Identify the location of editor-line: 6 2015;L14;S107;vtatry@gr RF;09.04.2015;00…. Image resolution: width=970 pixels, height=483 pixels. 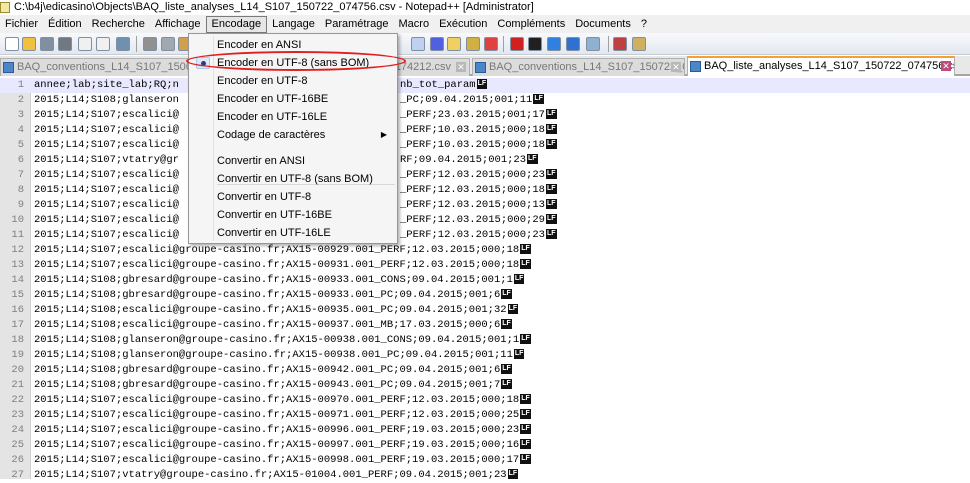
(485, 160).